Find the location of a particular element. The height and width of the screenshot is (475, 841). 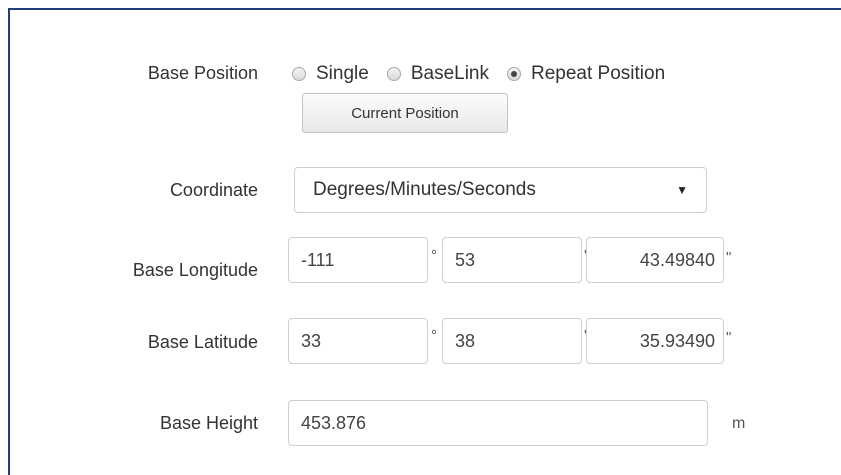

base-position-radio-group: Single BaseLink Repeat Position is located at coordinates (478, 74).